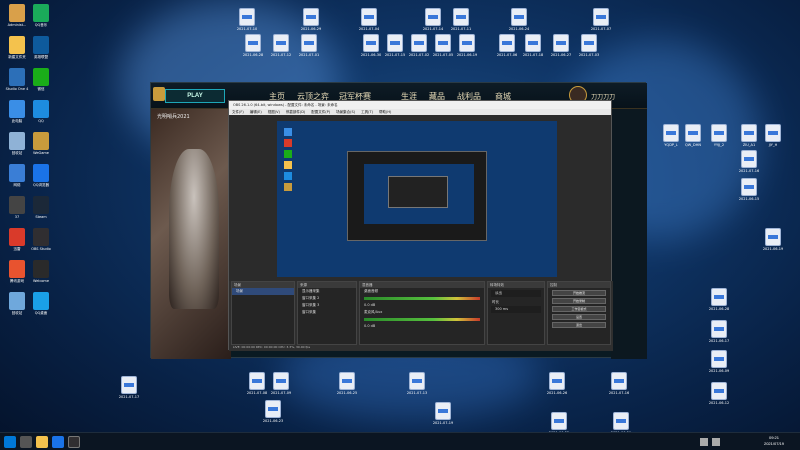 This screenshot has width=800, height=450. I want to click on scene-item: 场景, so click(263, 291).